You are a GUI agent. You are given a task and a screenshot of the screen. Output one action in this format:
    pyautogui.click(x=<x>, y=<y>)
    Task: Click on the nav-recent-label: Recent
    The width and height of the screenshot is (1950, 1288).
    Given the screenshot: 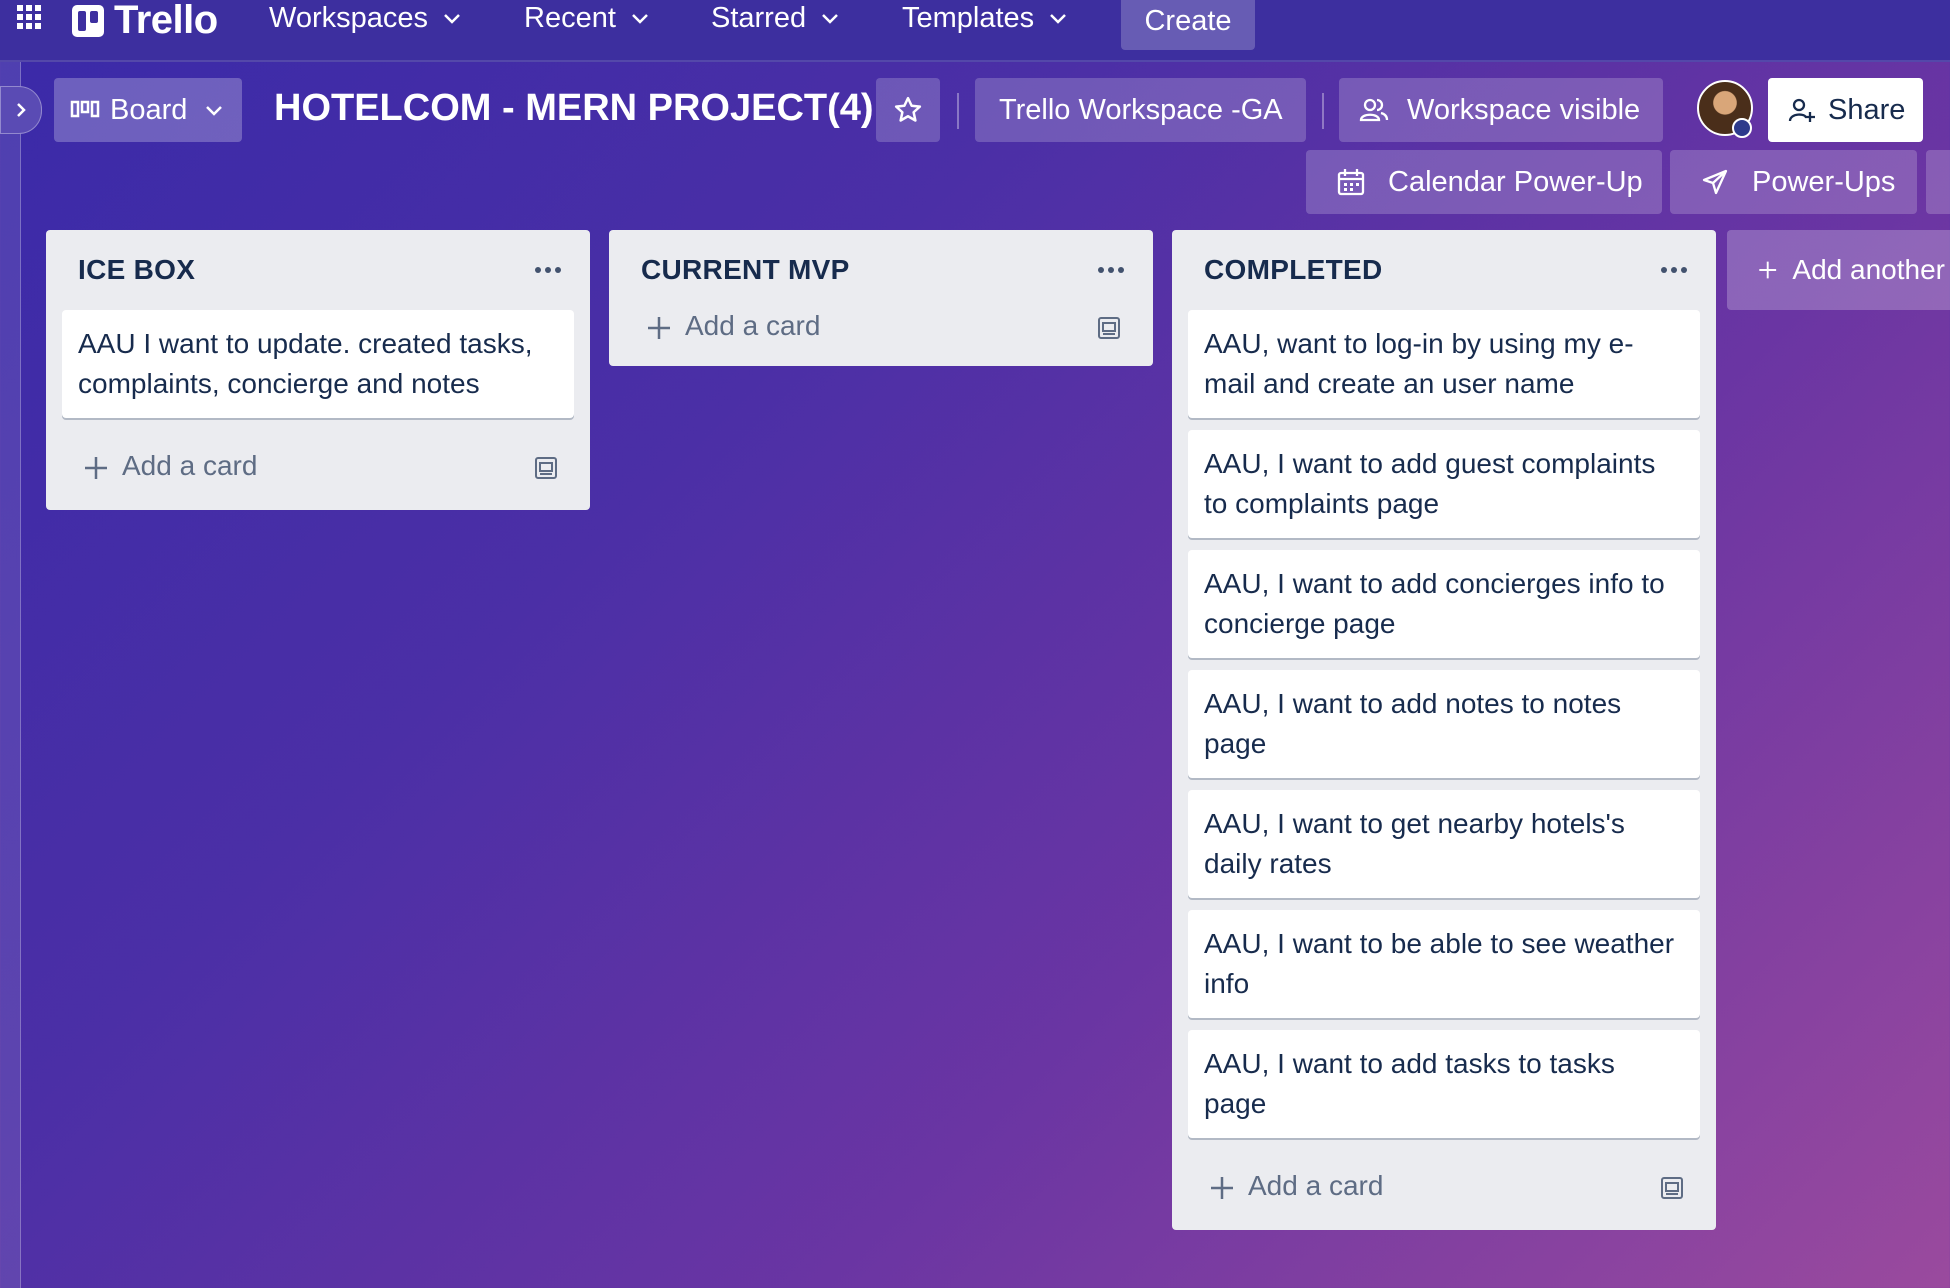 What is the action you would take?
    pyautogui.click(x=570, y=17)
    